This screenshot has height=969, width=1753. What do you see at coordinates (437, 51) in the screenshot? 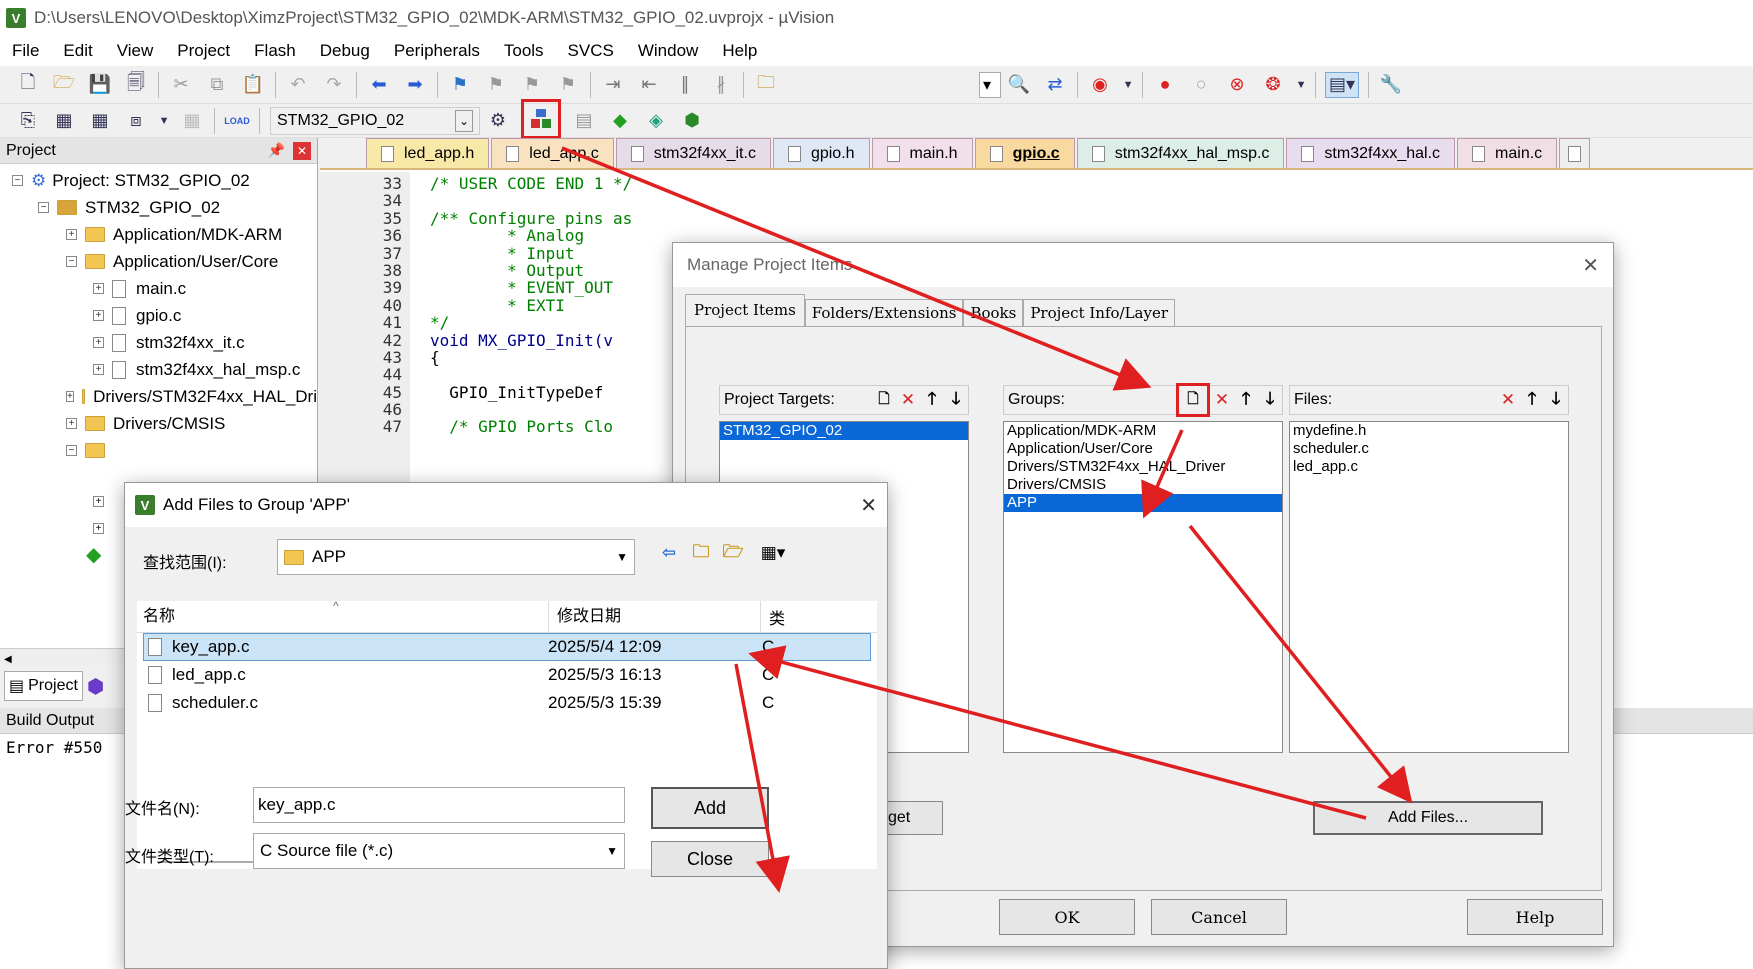
I see `menu-peripherals: Peripherals` at bounding box center [437, 51].